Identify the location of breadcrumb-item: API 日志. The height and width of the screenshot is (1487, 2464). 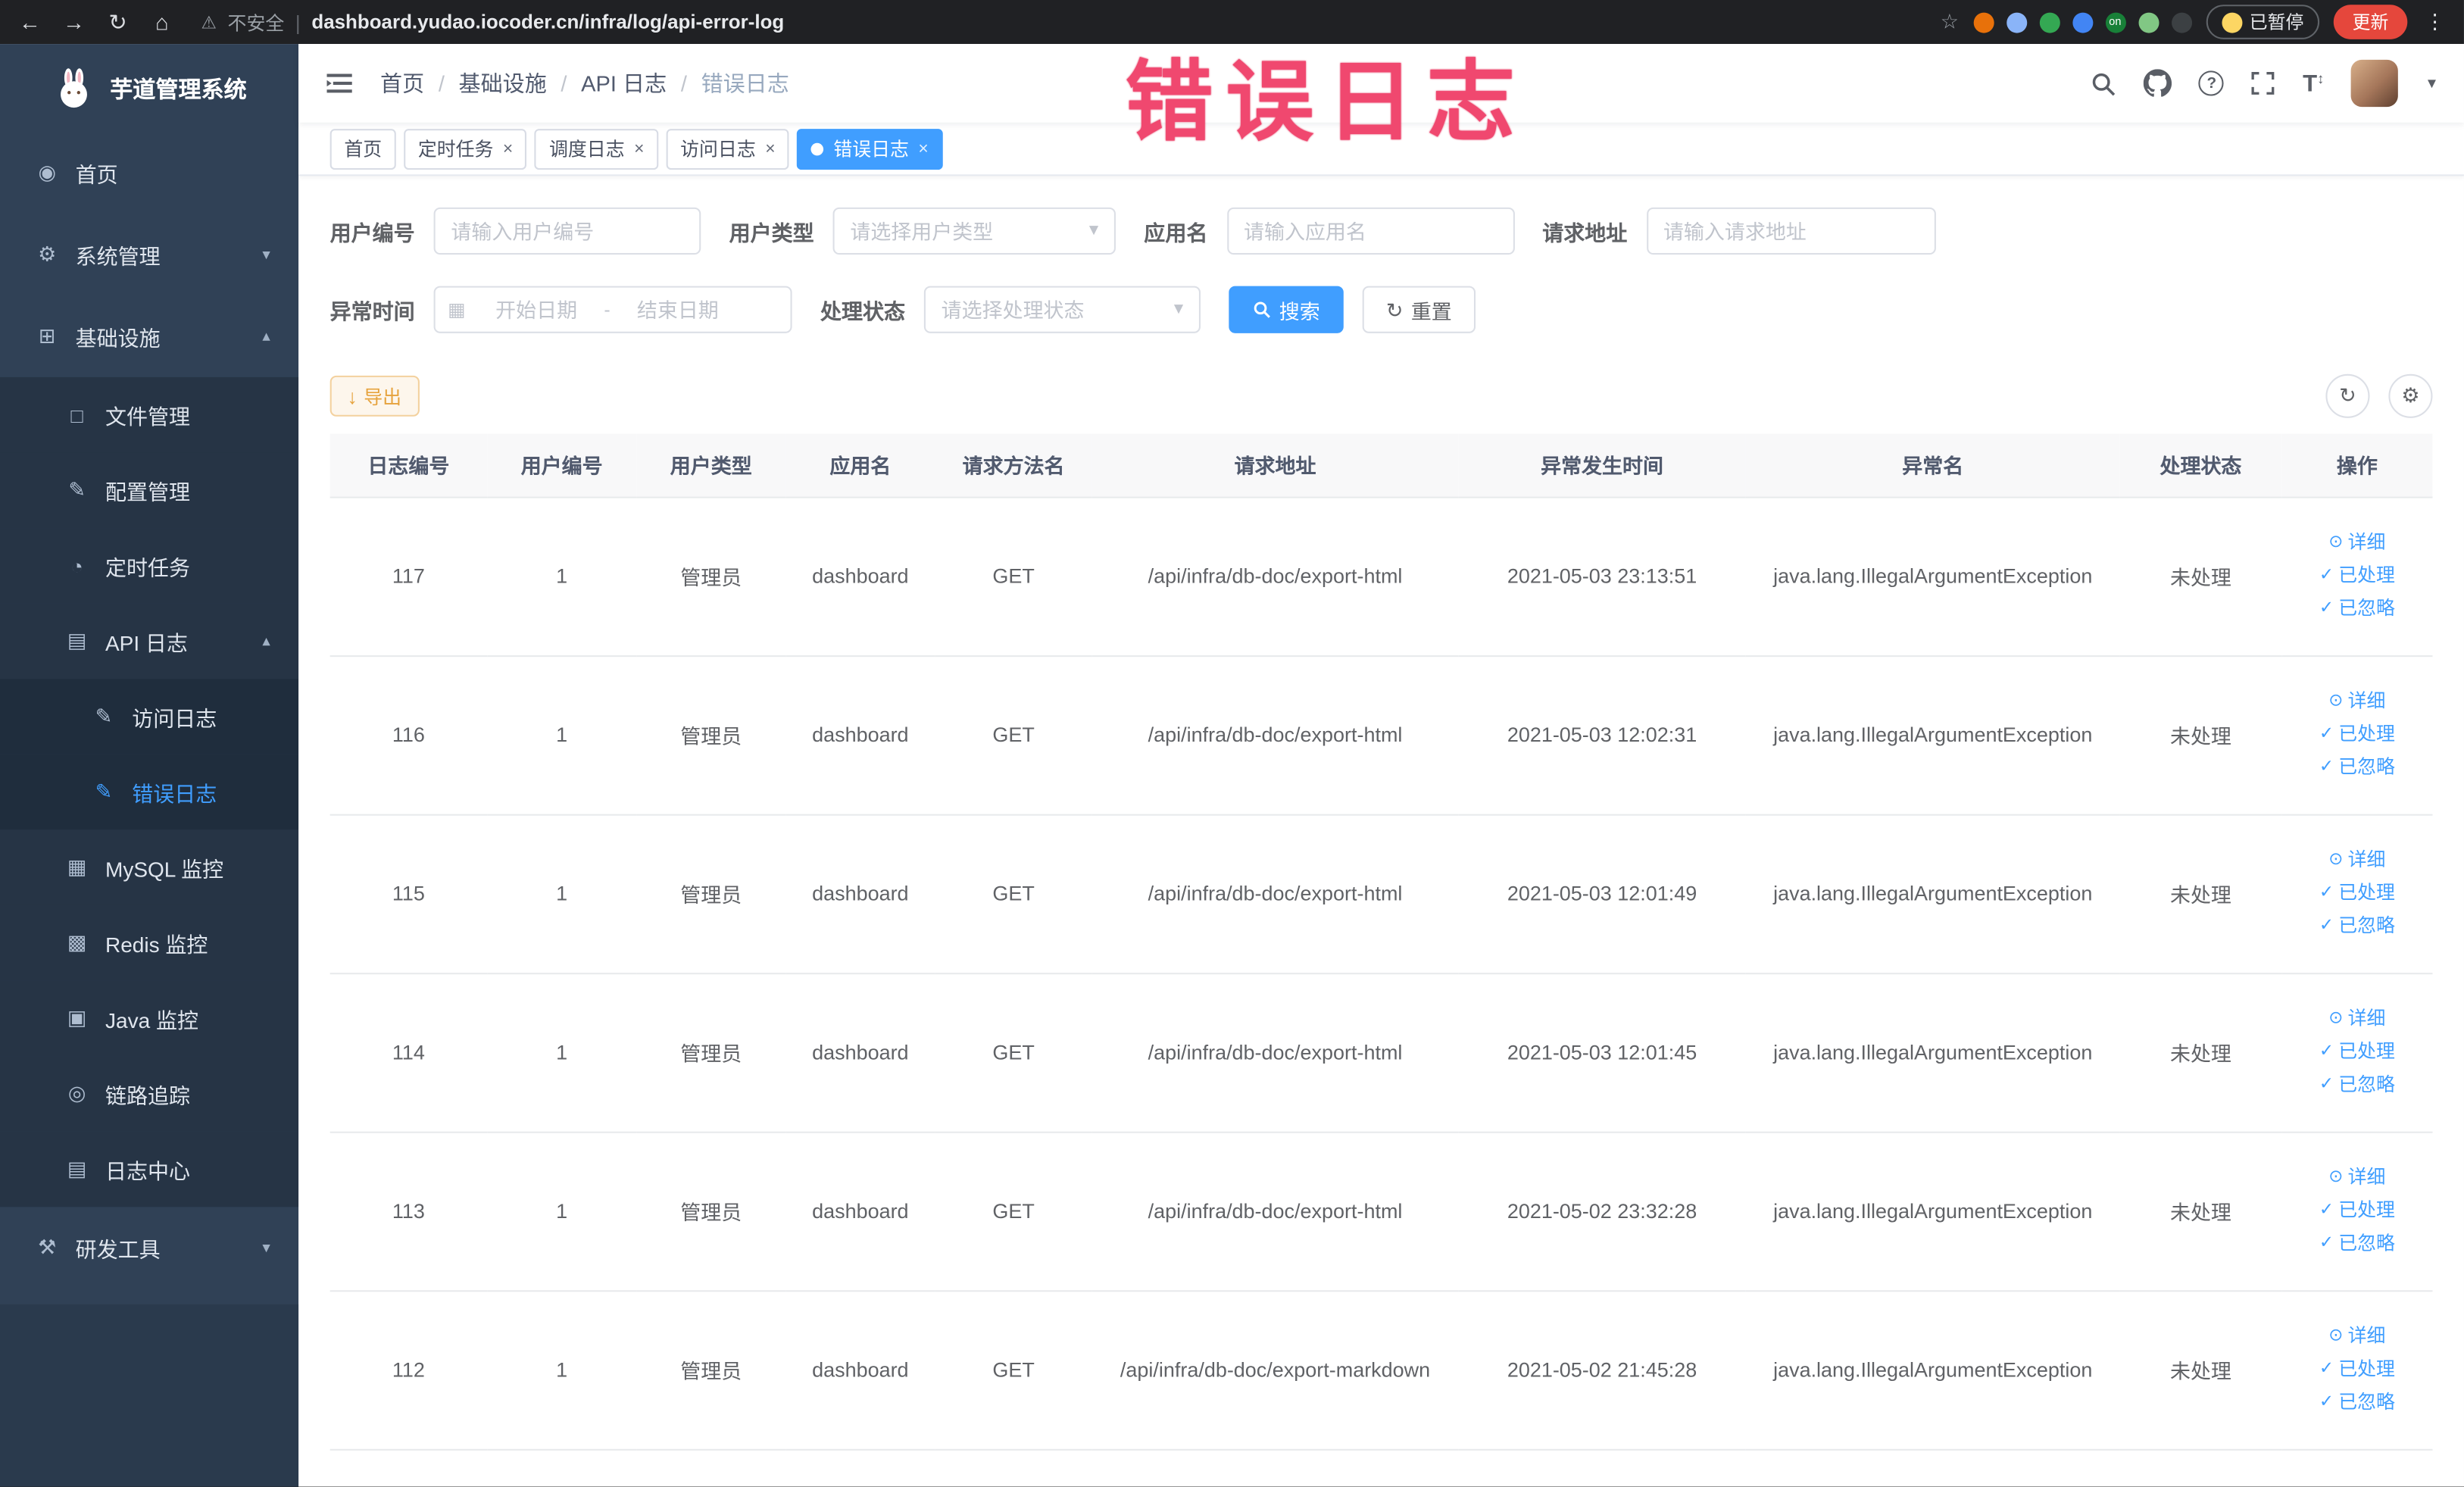
(624, 82).